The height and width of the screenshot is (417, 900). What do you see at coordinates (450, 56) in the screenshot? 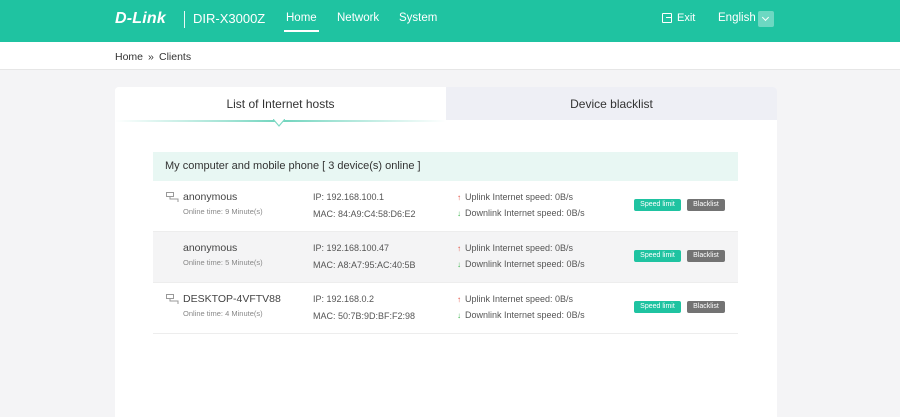
I see `breadcrumb: Home » Clients` at bounding box center [450, 56].